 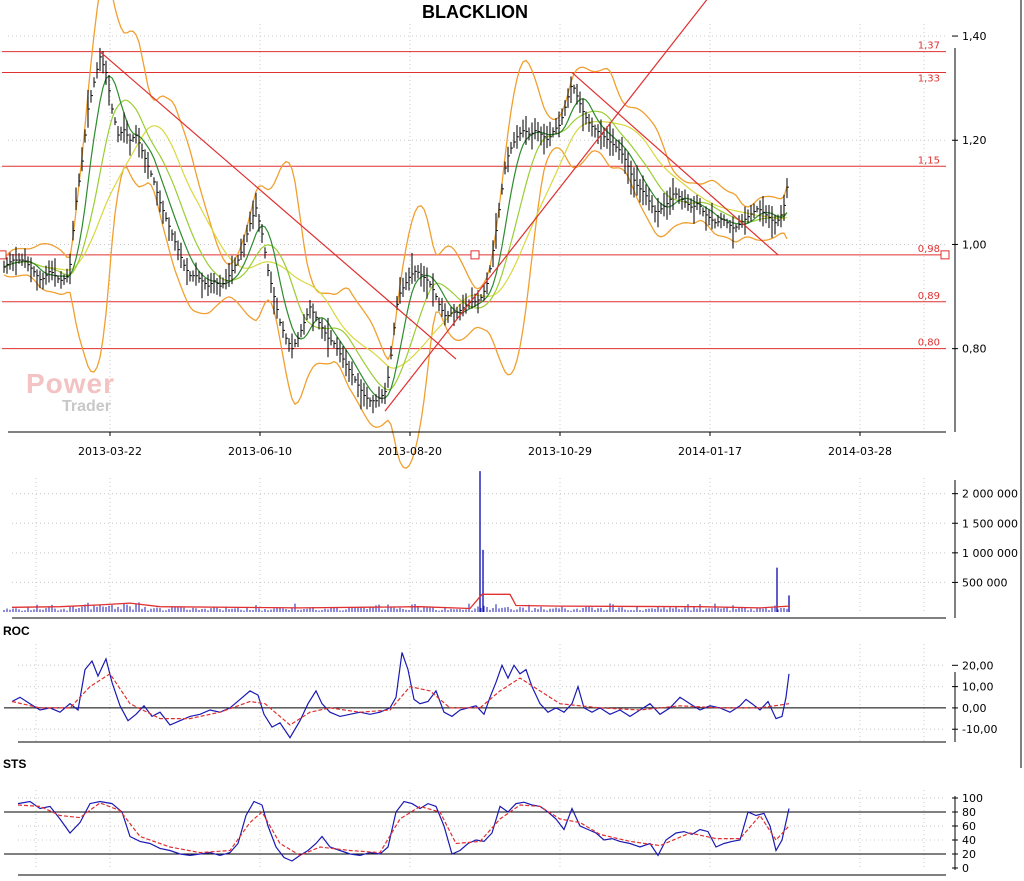 What do you see at coordinates (974, 244) in the screenshot?
I see `price-y-label-2: 1,00` at bounding box center [974, 244].